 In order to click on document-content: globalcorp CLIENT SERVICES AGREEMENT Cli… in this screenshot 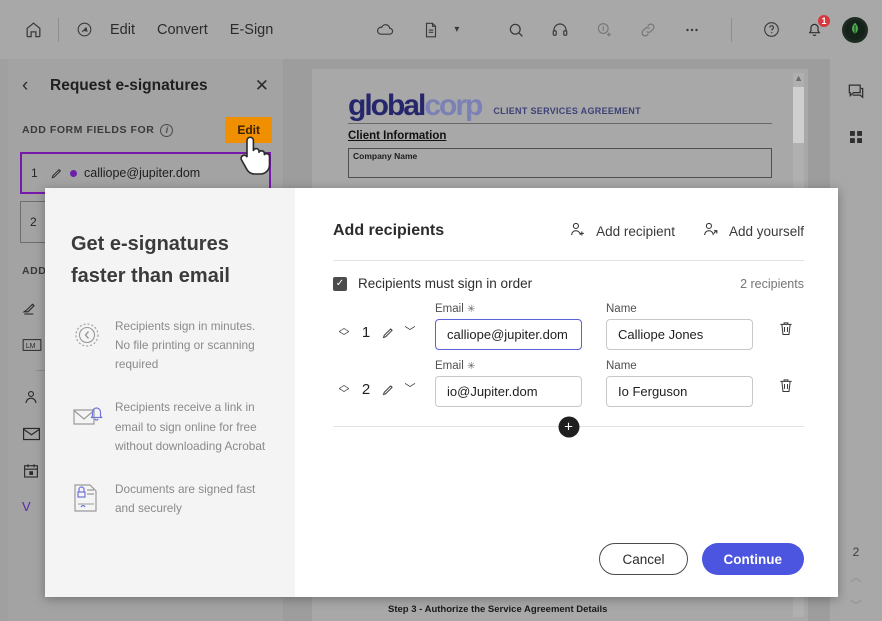, I will do `click(560, 123)`.